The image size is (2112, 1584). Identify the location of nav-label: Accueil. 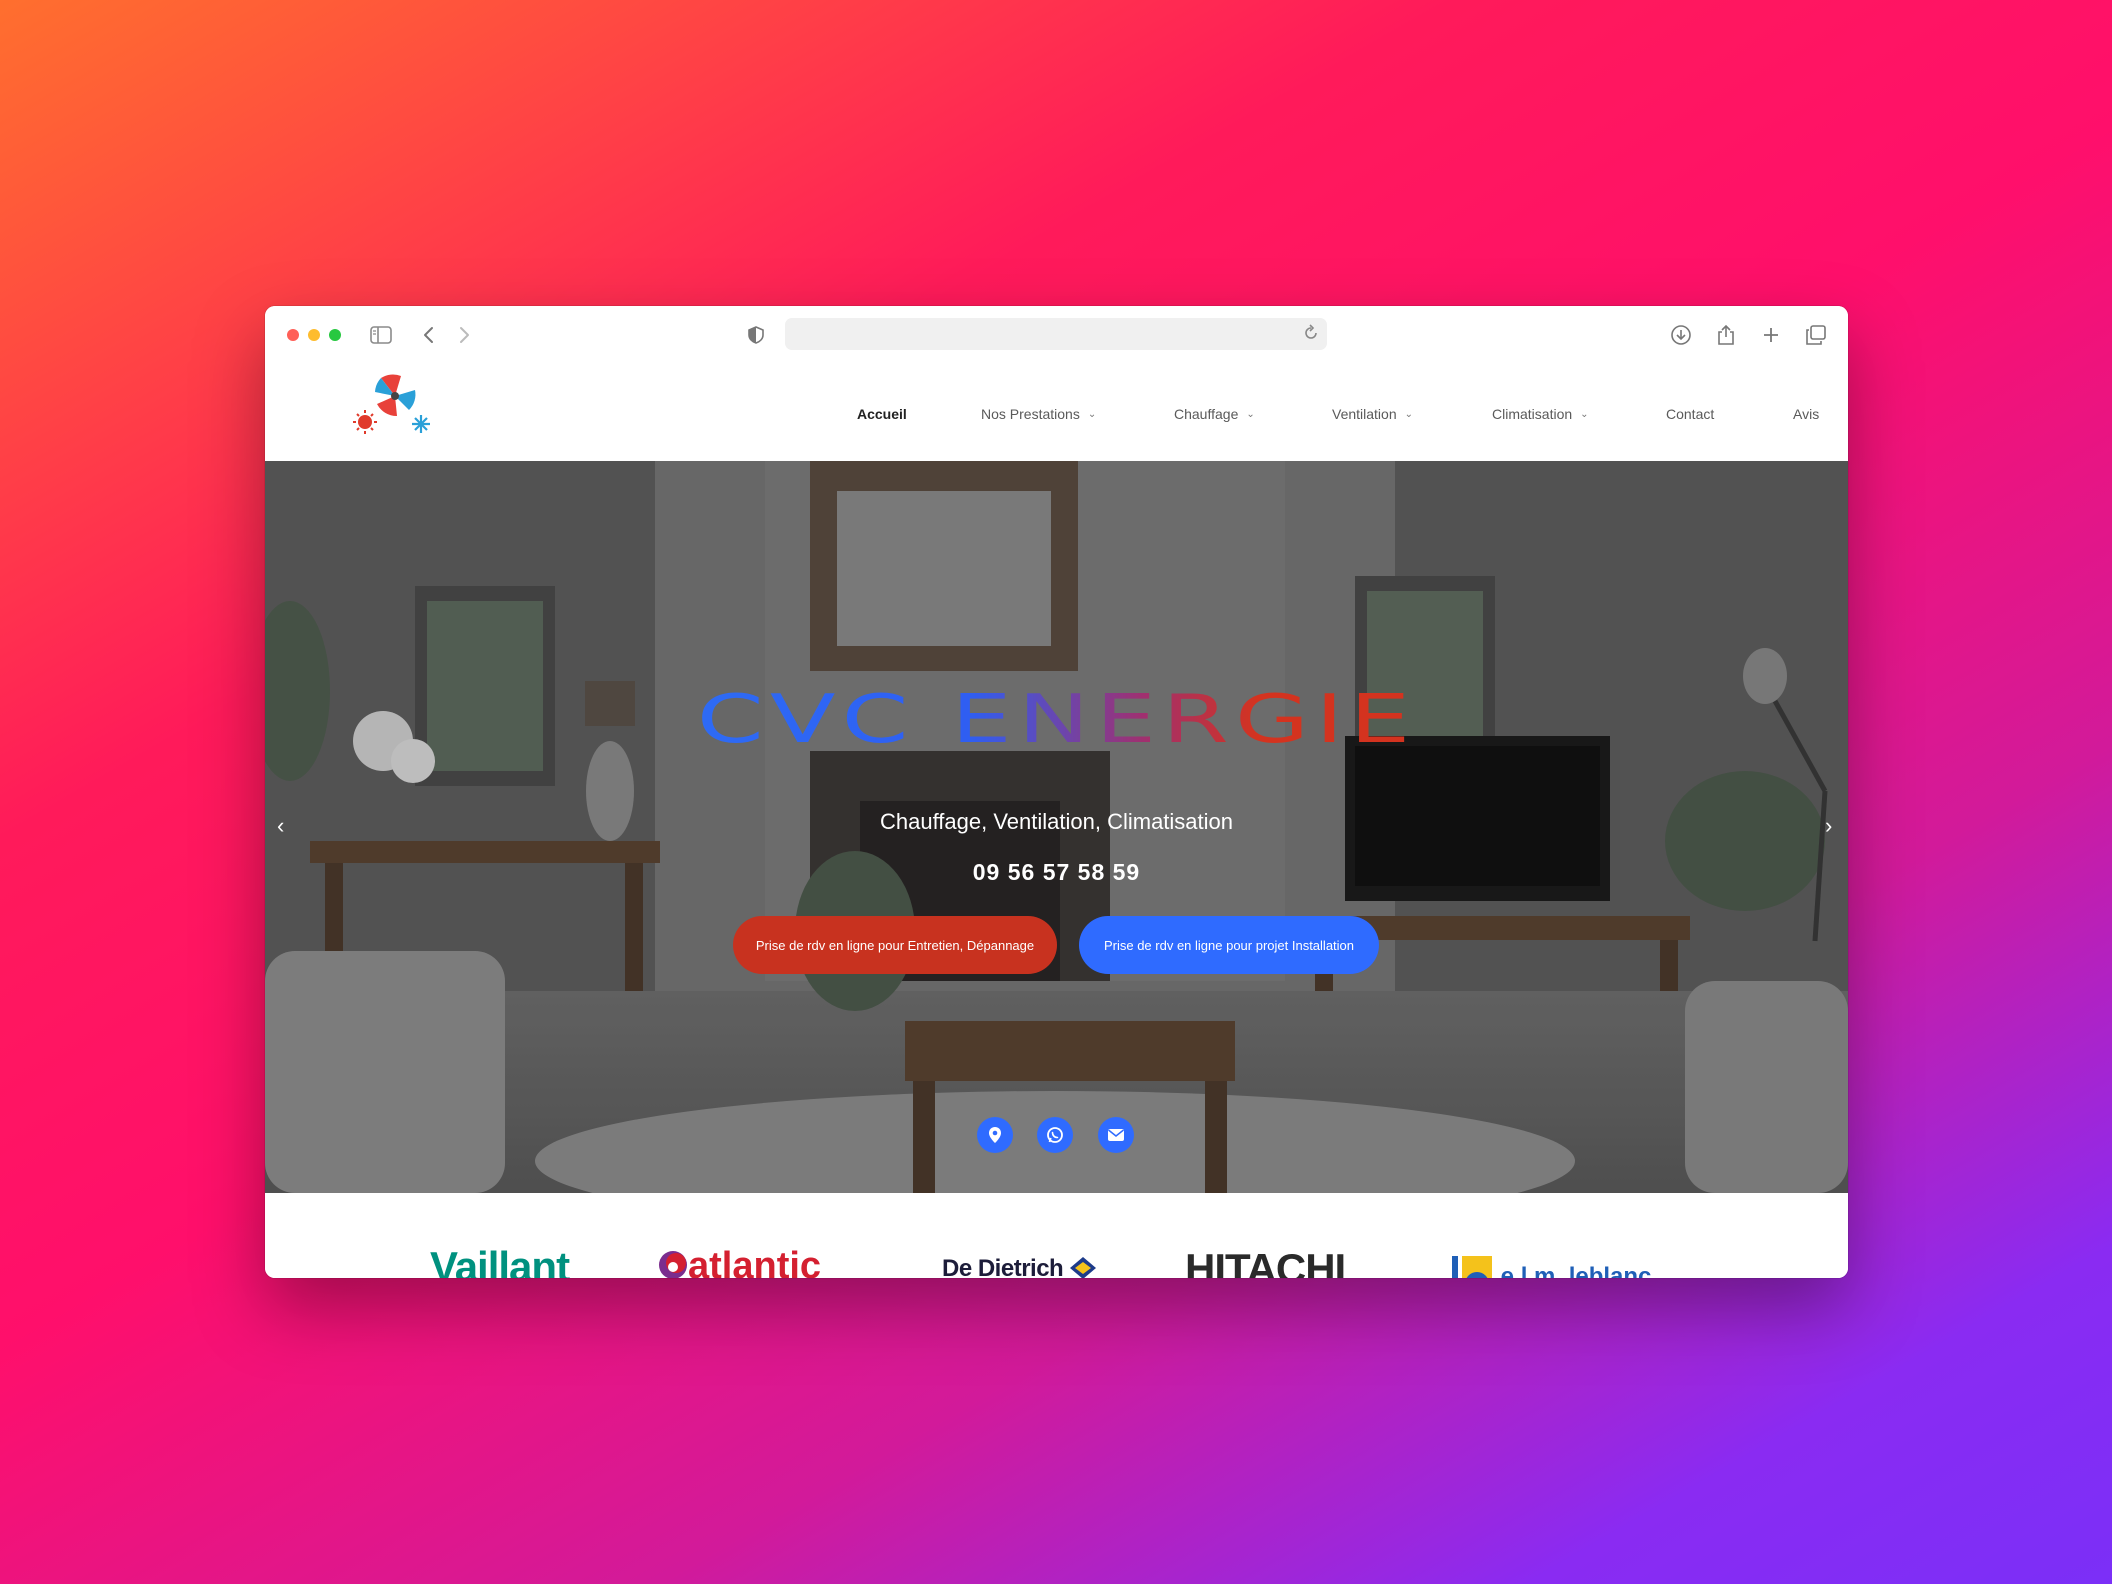
(882, 414).